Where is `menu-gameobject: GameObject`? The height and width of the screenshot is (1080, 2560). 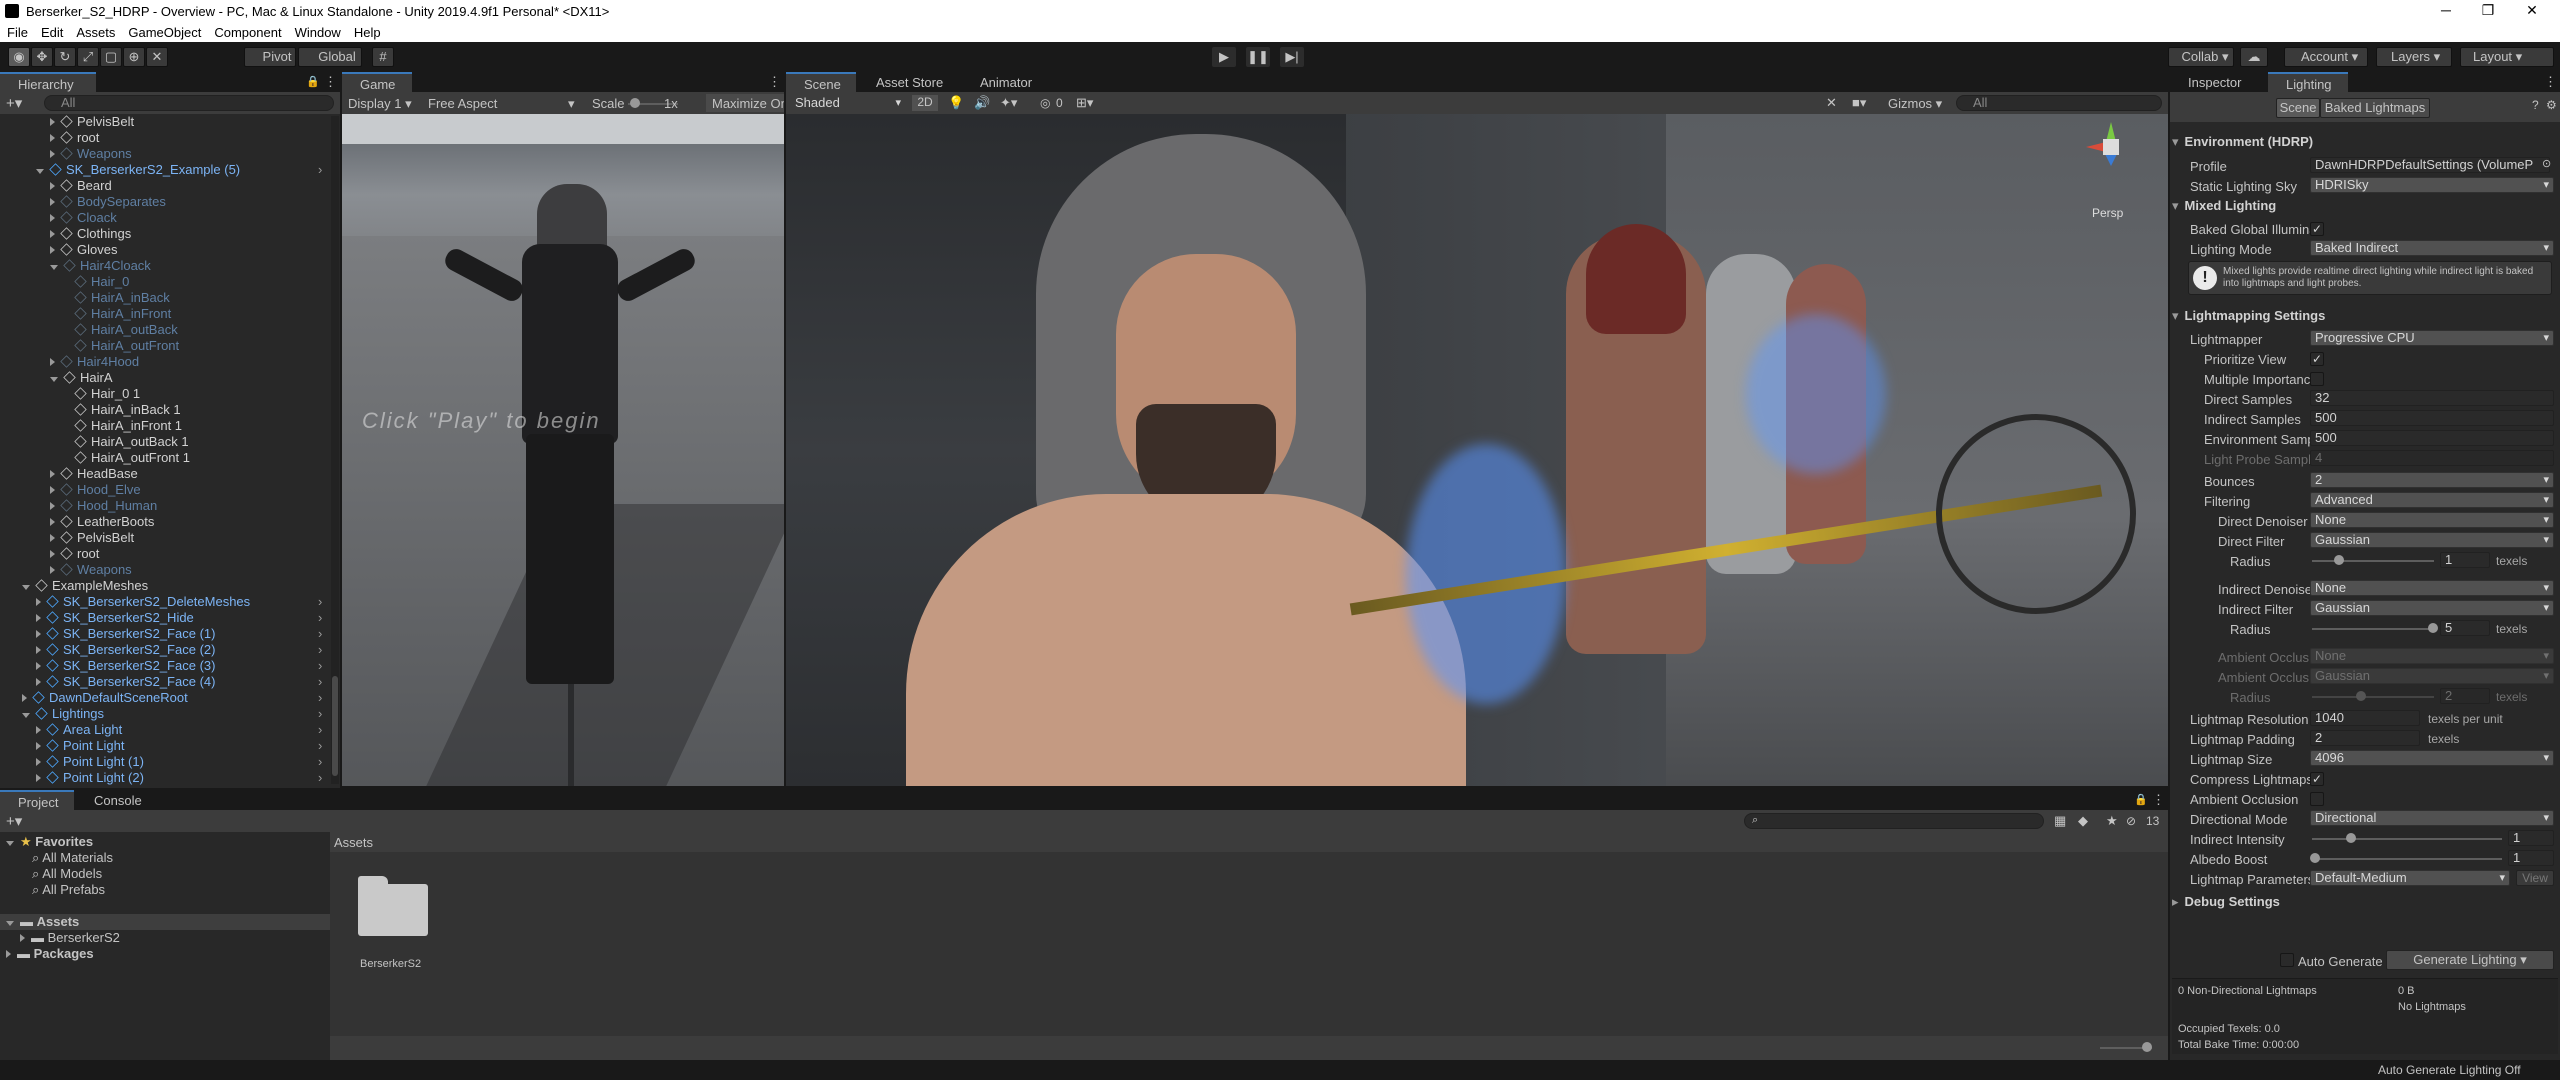
menu-gameobject: GameObject is located at coordinates (164, 31).